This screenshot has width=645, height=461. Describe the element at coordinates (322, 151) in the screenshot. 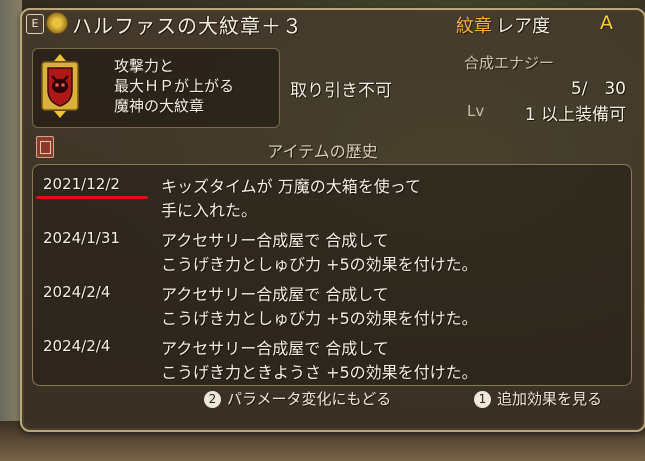

I see `history-heading: アイテムの歴史` at that location.